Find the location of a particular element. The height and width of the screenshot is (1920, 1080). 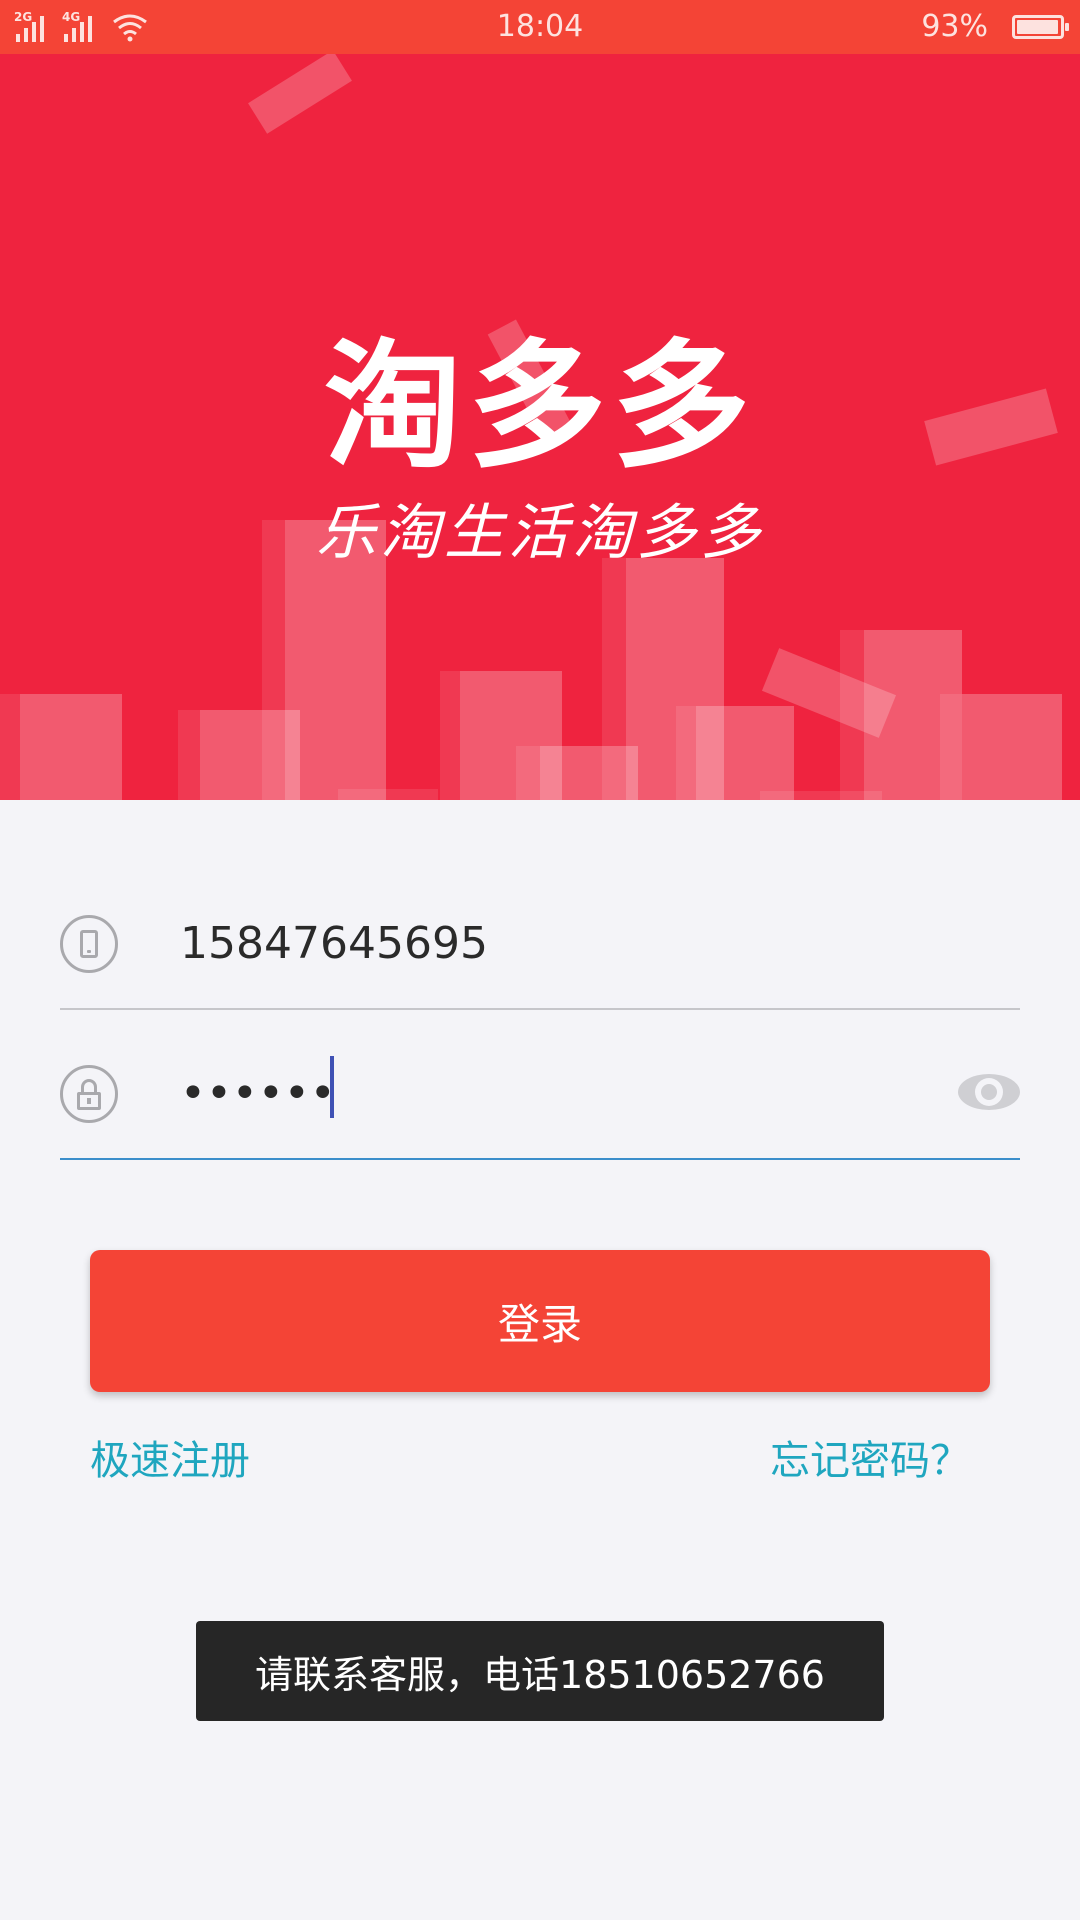

app-logo: 淘多多 is located at coordinates (539, 406).